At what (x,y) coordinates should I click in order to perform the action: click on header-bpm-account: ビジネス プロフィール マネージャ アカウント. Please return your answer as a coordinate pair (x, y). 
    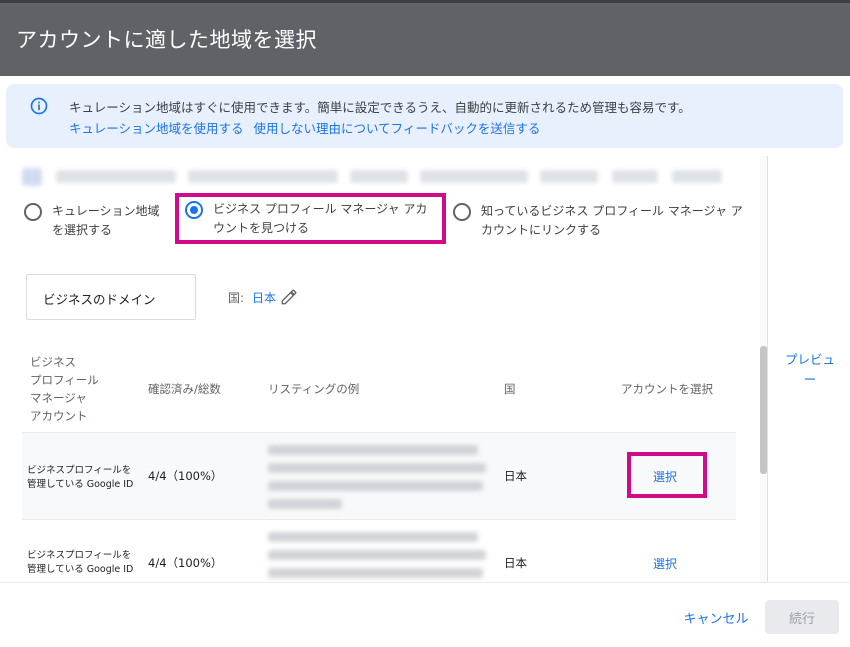
    Looking at the image, I should click on (64, 389).